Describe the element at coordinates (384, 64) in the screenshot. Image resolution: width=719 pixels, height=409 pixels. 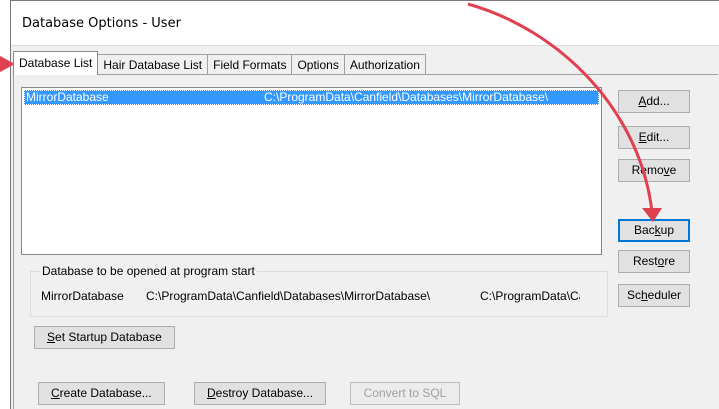
I see `tab-authorization: Authorization` at that location.